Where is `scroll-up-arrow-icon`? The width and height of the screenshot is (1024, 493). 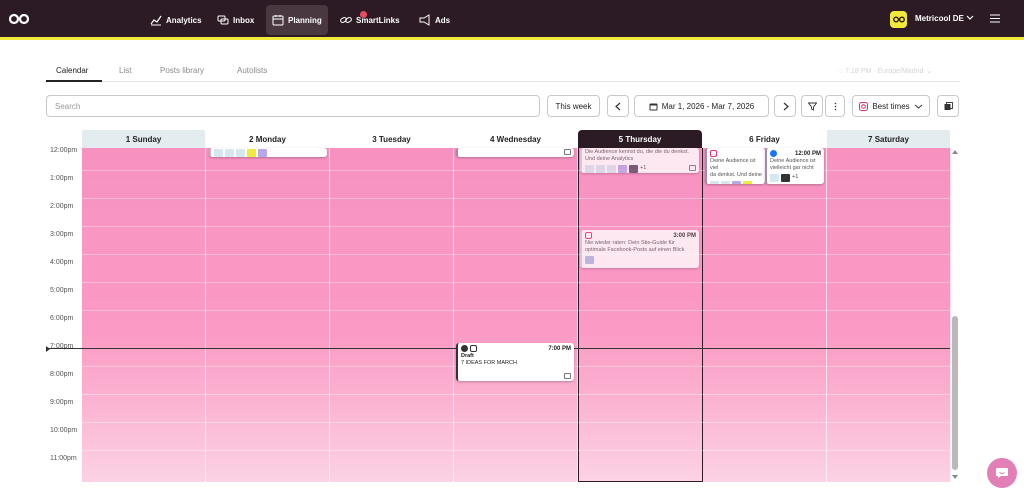 scroll-up-arrow-icon is located at coordinates (955, 152).